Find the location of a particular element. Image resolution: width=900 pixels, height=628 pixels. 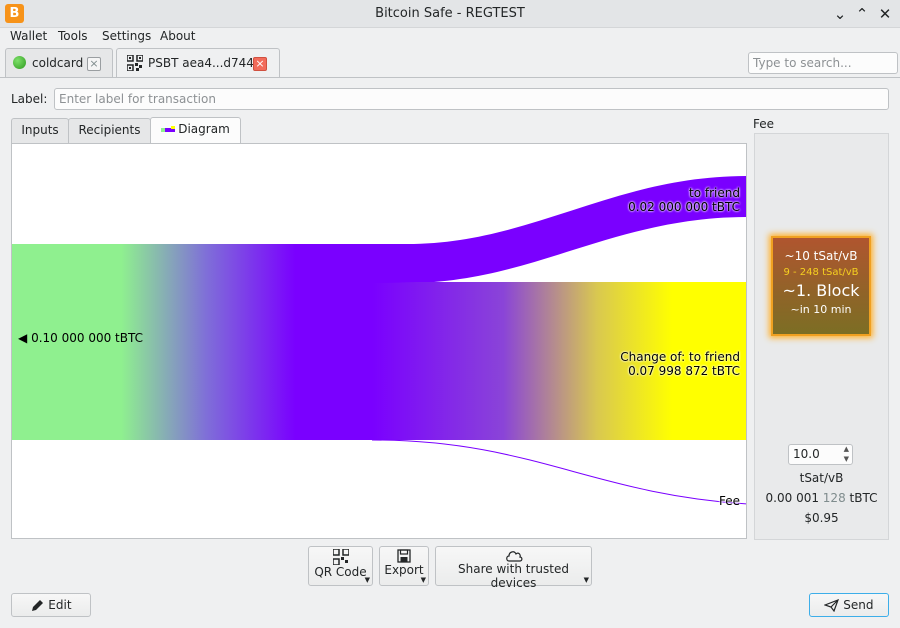

share-trusted-devices-button: Share with trusted devices ▼ is located at coordinates (513, 568).